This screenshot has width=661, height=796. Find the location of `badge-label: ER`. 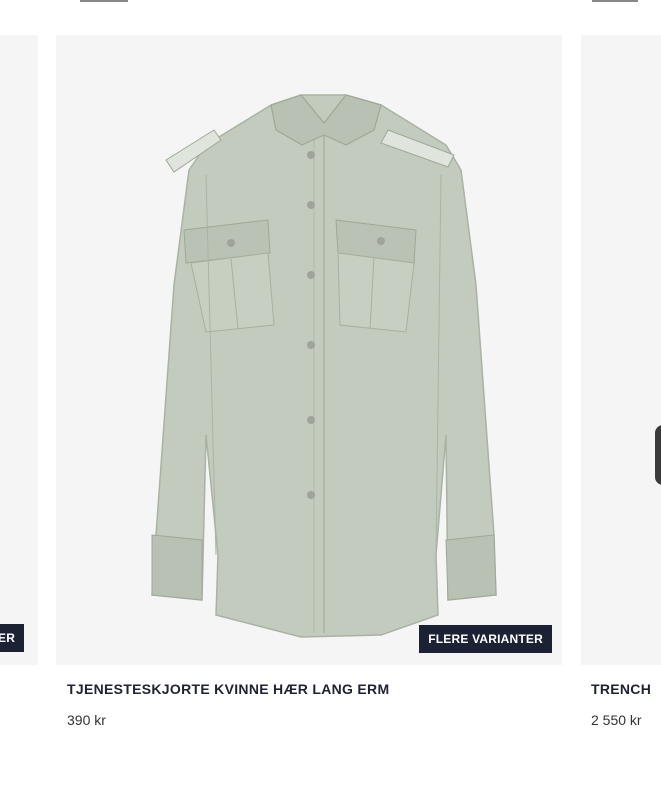

badge-label: ER is located at coordinates (8, 638).